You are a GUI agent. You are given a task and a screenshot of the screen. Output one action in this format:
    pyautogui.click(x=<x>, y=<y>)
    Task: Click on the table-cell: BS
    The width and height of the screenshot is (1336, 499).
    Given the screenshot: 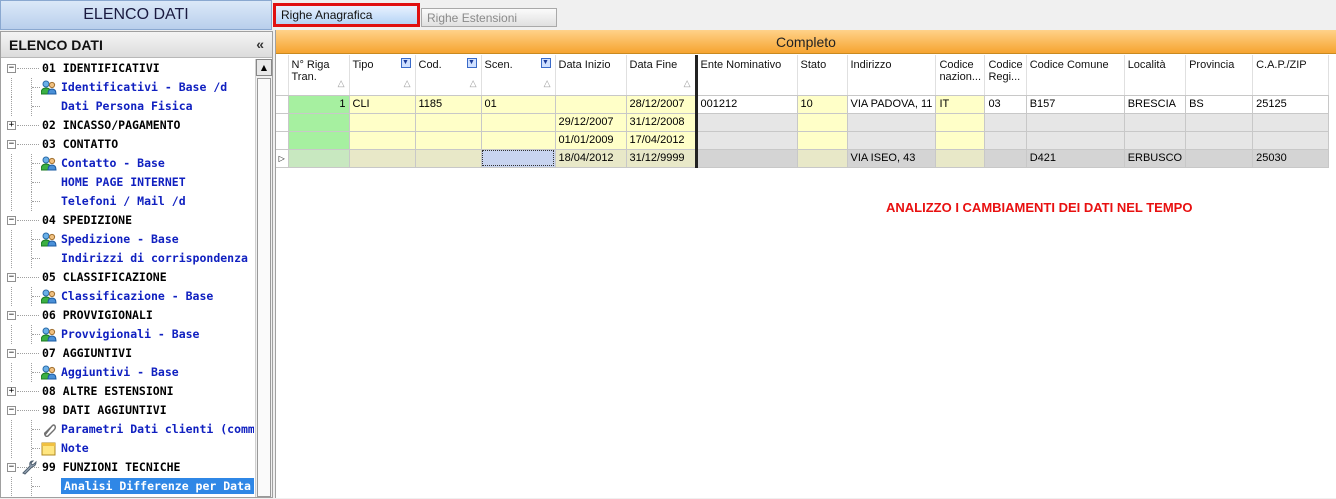 What is the action you would take?
    pyautogui.click(x=1219, y=104)
    